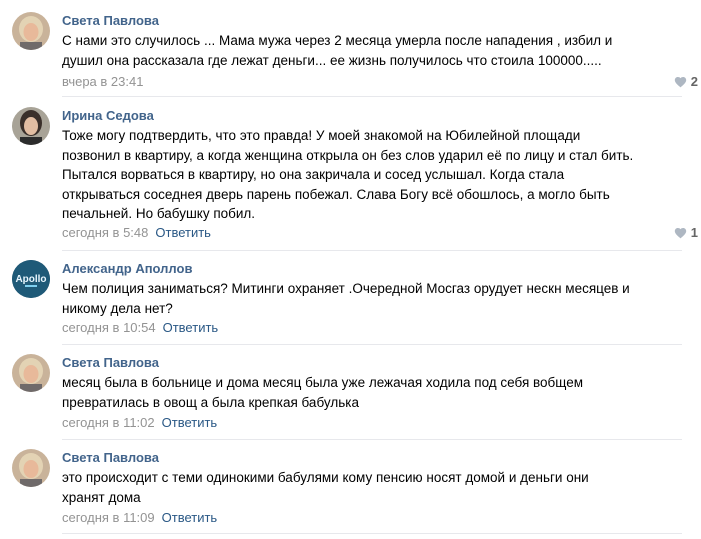 The height and width of the screenshot is (539, 701). Describe the element at coordinates (694, 81) in the screenshot. I see `like-count: 2` at that location.